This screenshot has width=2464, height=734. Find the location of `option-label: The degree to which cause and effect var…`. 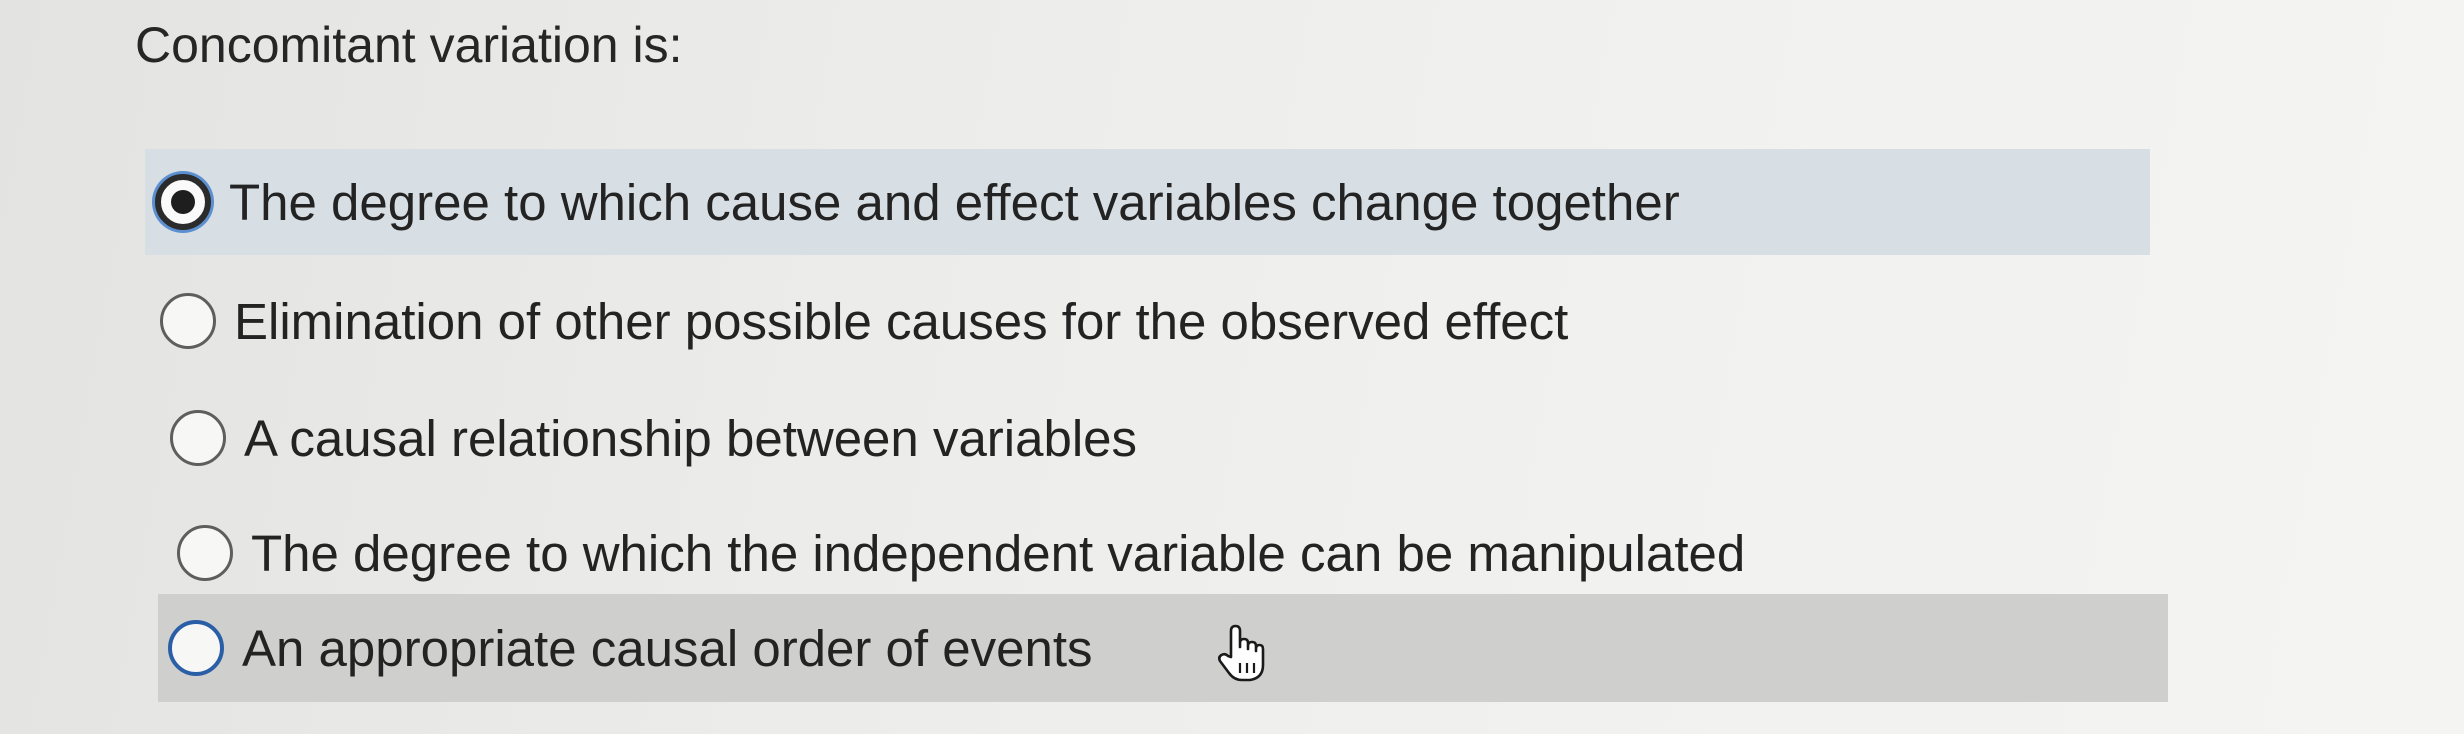

option-label: The degree to which cause and effect var… is located at coordinates (954, 202).